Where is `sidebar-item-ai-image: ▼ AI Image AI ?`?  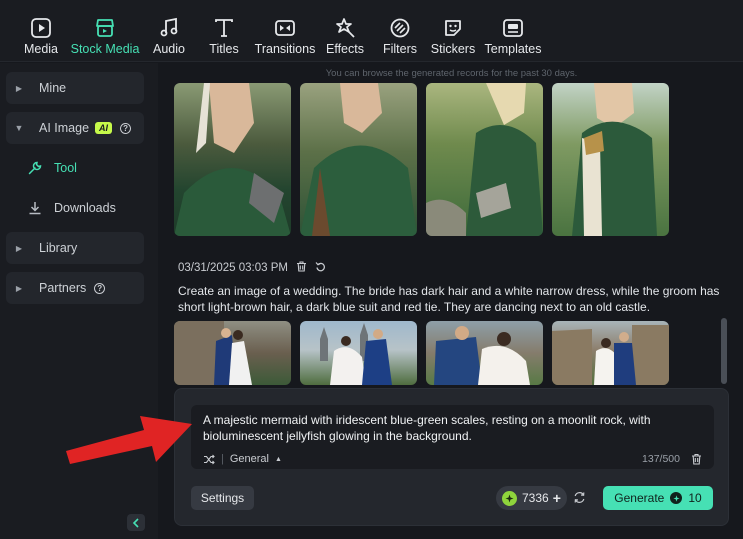 sidebar-item-ai-image: ▼ AI Image AI ? is located at coordinates (75, 128).